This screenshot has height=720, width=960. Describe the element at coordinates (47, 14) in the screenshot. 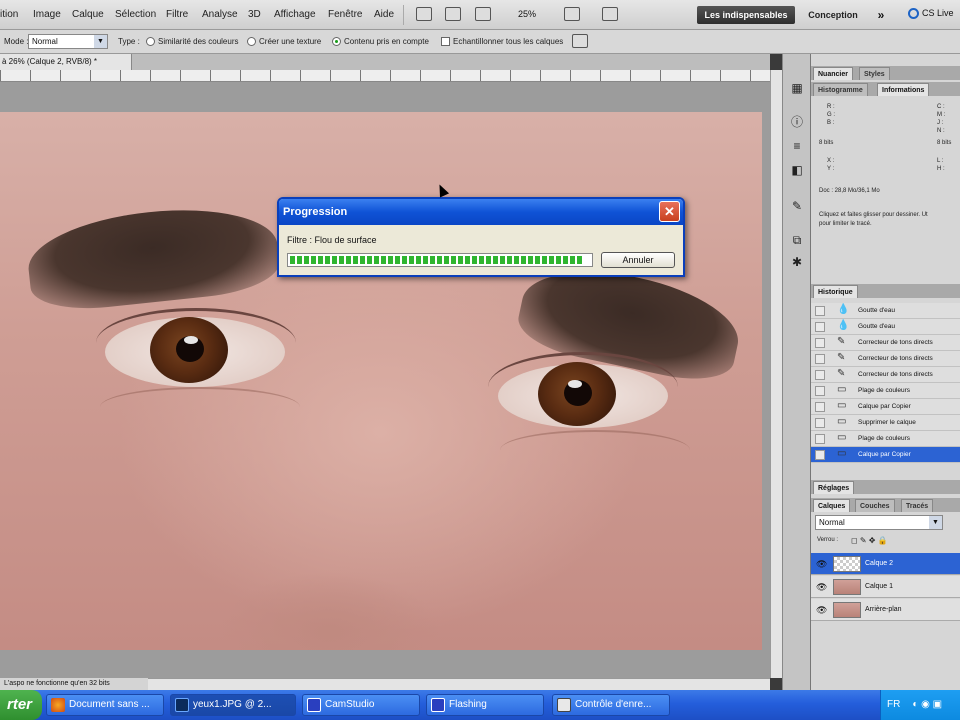

I see `menu-image: Image` at that location.